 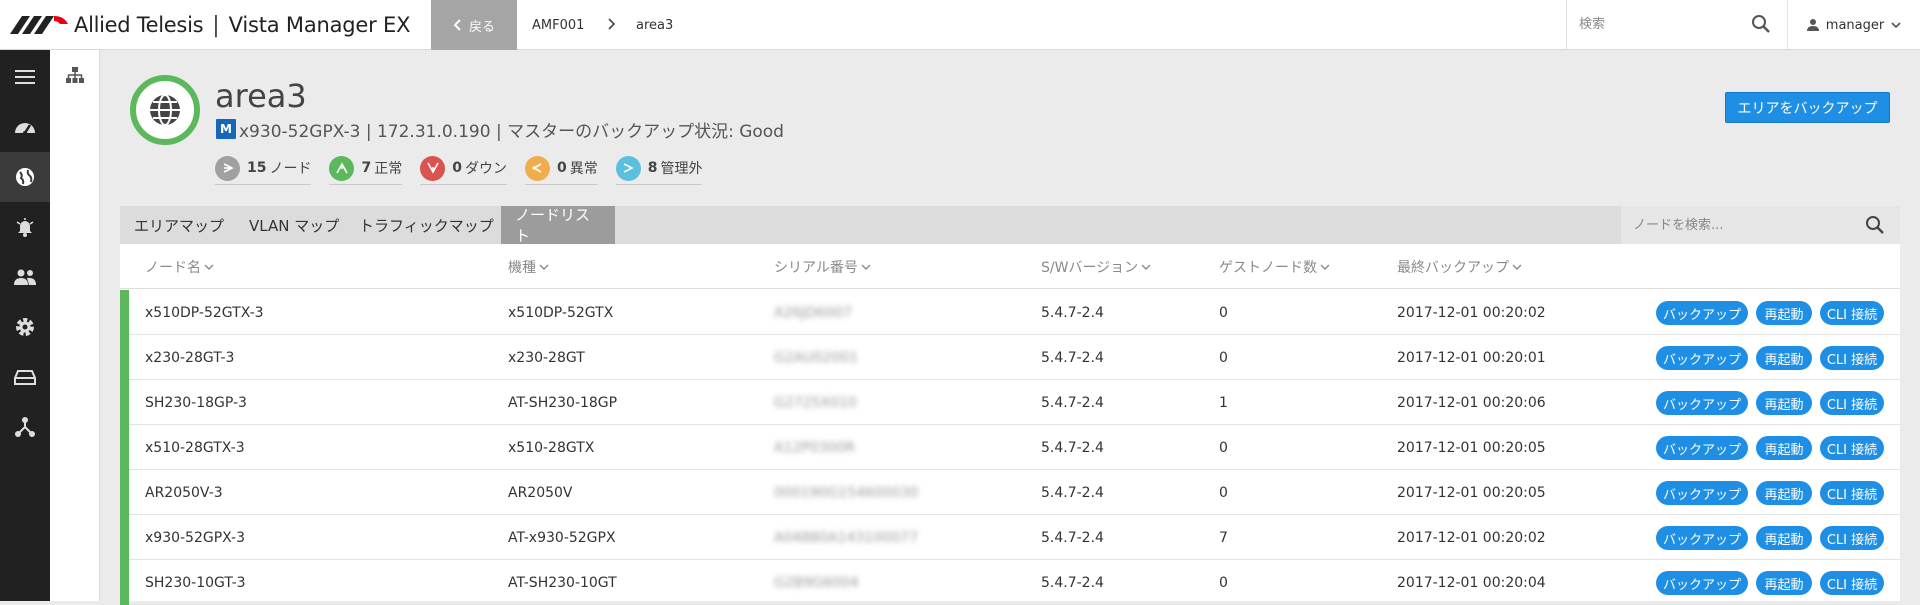 What do you see at coordinates (813, 312) in the screenshot?
I see `cell-serial: A26JD6007` at bounding box center [813, 312].